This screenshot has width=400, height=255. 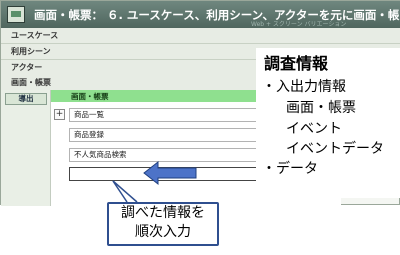 What do you see at coordinates (170, 173) in the screenshot?
I see `left-arrow-icon` at bounding box center [170, 173].